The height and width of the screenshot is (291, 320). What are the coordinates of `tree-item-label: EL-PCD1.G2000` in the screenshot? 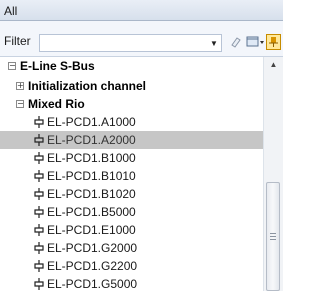 It's located at (92, 248).